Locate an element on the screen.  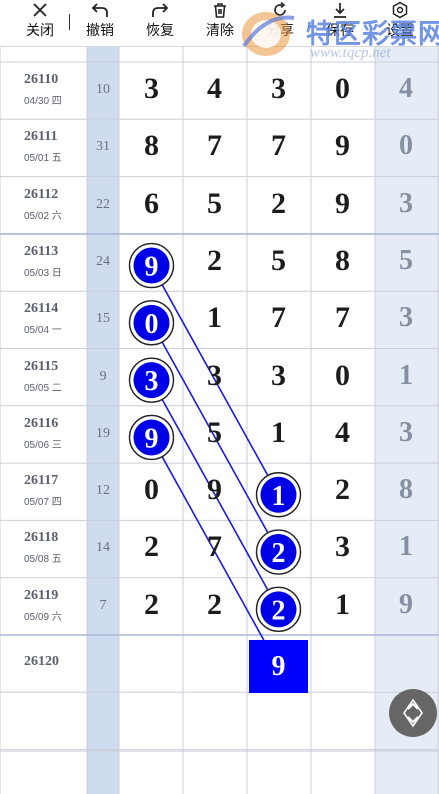
issue-number: 26110 is located at coordinates (41, 79).